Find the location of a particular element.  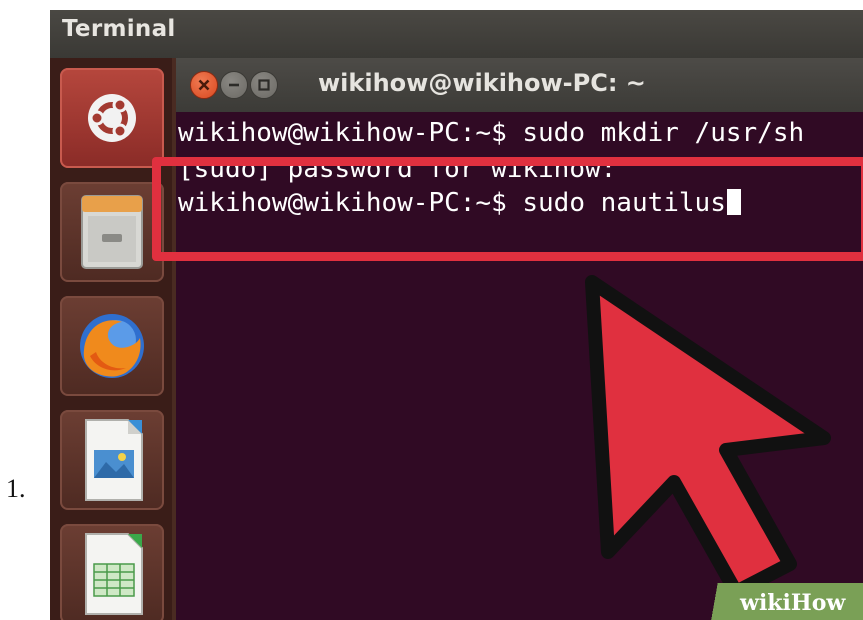

watermark-wiki: wiki is located at coordinates (765, 603).